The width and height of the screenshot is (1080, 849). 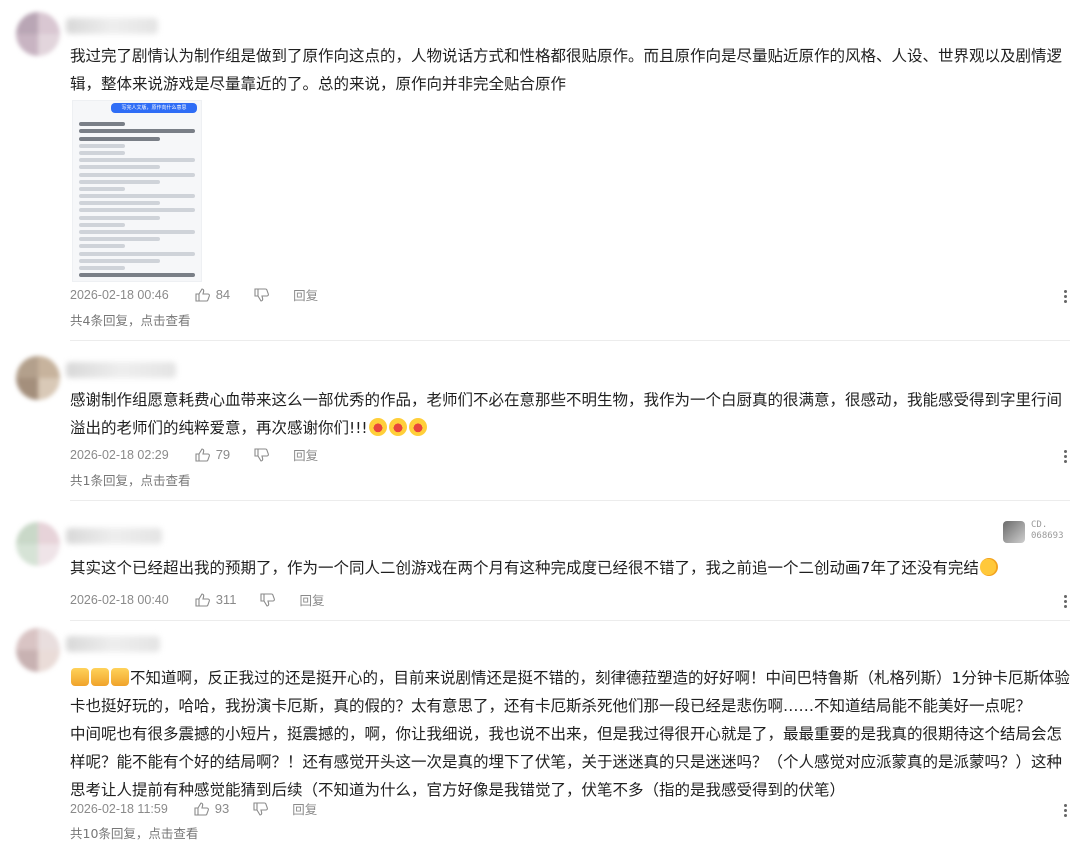 What do you see at coordinates (223, 294) in the screenshot?
I see `like-count: 84` at bounding box center [223, 294].